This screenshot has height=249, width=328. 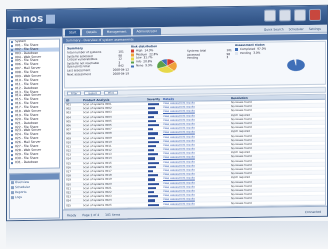 What do you see at coordinates (68, 163) in the screenshot?
I see `row-id: 015` at bounding box center [68, 163].